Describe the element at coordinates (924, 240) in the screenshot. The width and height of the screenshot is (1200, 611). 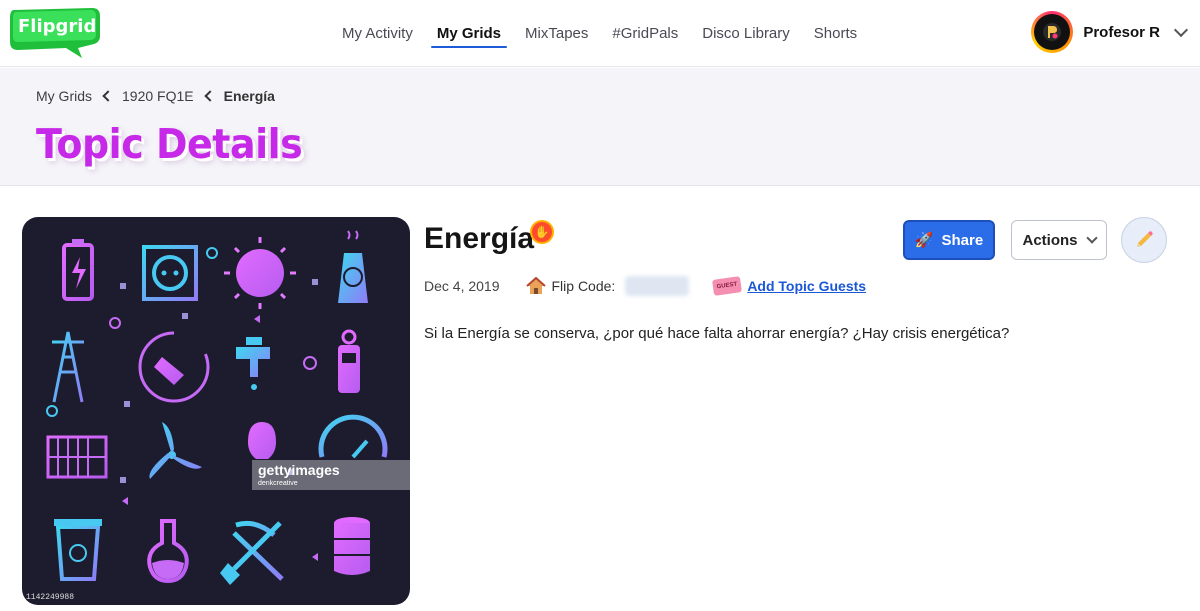
I see `rocket-icon: 🚀` at that location.